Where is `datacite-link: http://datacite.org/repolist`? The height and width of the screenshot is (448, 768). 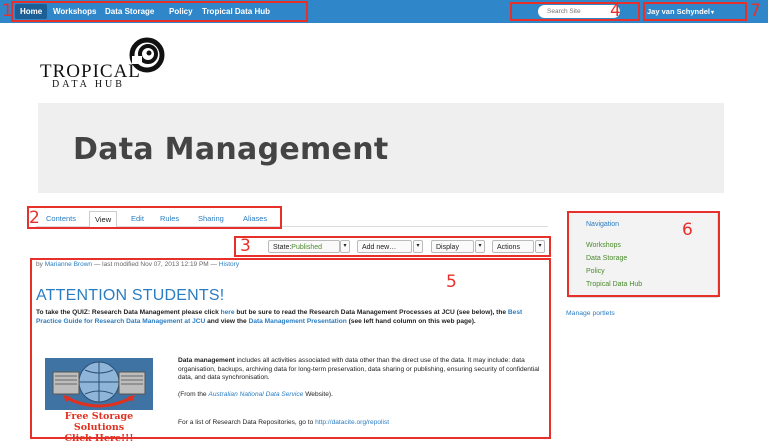 datacite-link: http://datacite.org/repolist is located at coordinates (352, 422).